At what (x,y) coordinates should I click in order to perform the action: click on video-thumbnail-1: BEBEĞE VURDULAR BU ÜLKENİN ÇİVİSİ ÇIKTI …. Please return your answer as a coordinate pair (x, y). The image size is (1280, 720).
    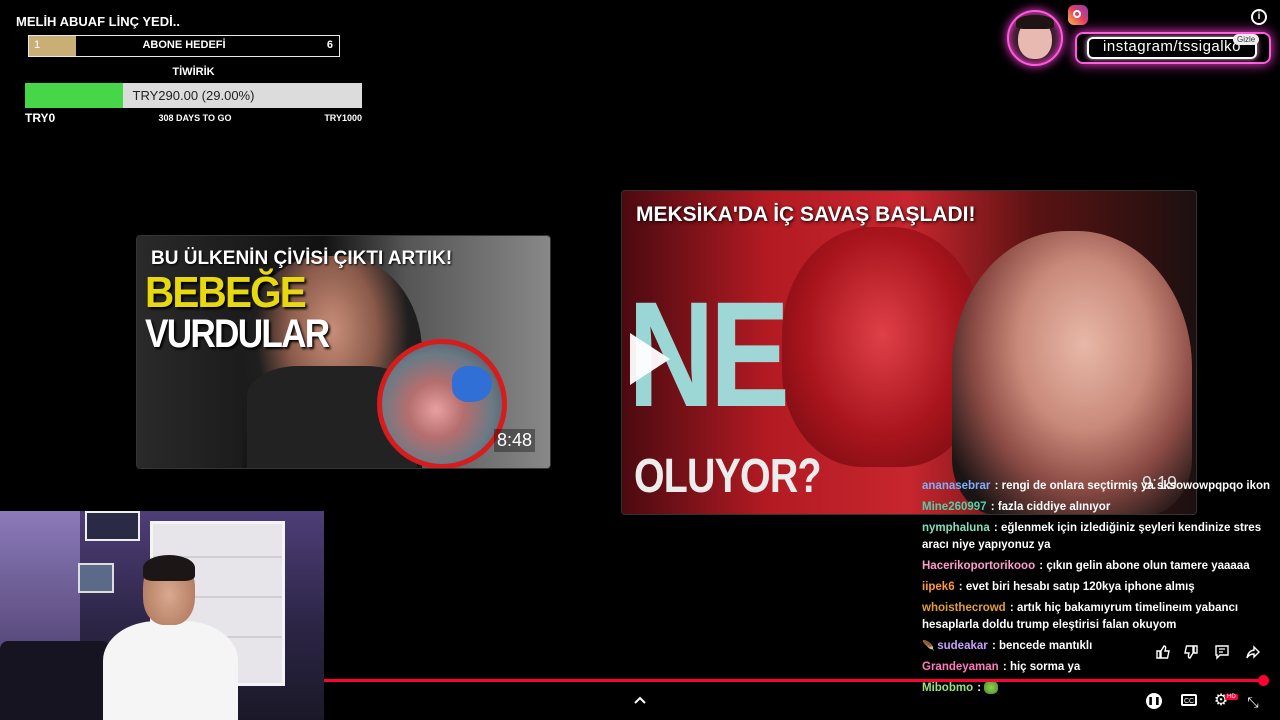
    Looking at the image, I should click on (343, 352).